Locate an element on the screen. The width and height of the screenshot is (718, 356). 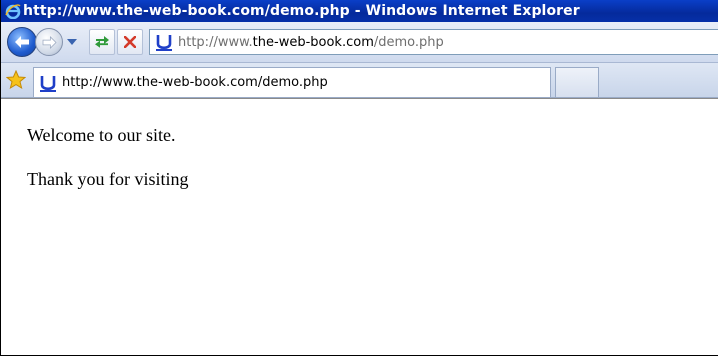
tab-favicon-icon is located at coordinates (48, 83).